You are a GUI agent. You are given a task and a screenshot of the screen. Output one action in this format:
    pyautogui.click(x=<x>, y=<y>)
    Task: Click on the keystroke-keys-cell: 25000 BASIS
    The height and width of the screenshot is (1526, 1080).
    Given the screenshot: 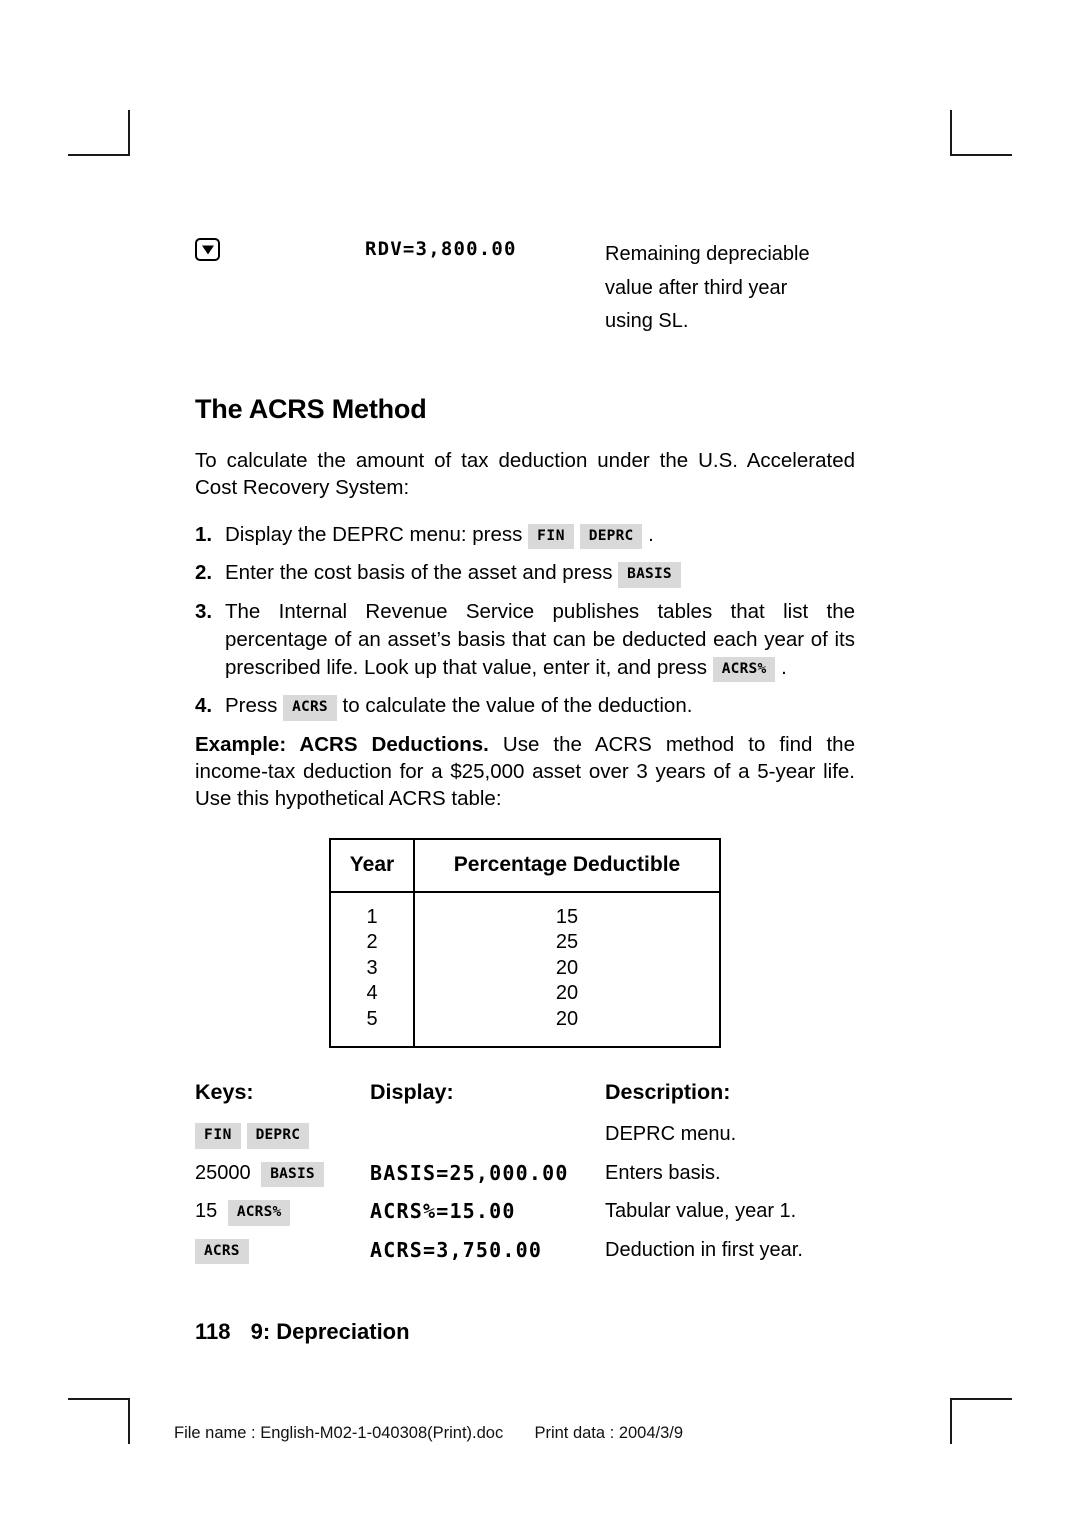 What is the action you would take?
    pyautogui.click(x=282, y=1179)
    